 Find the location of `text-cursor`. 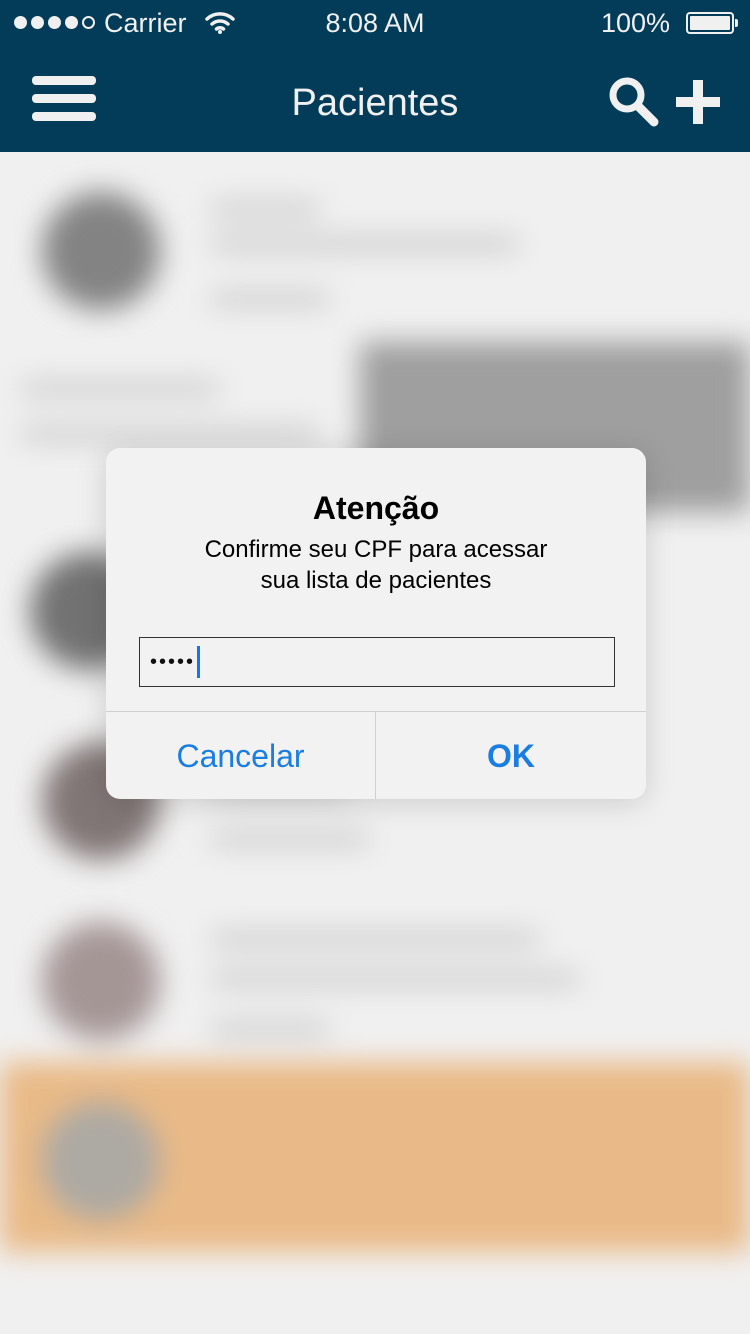

text-cursor is located at coordinates (199, 662).